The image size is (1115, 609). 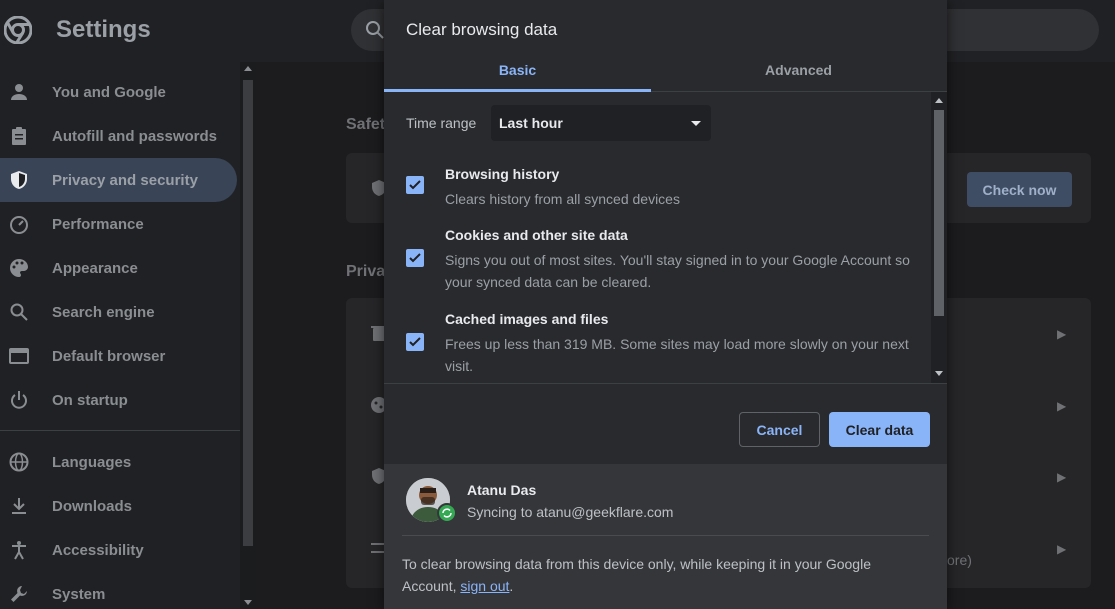 What do you see at coordinates (19, 550) in the screenshot?
I see `accessibility-icon` at bounding box center [19, 550].